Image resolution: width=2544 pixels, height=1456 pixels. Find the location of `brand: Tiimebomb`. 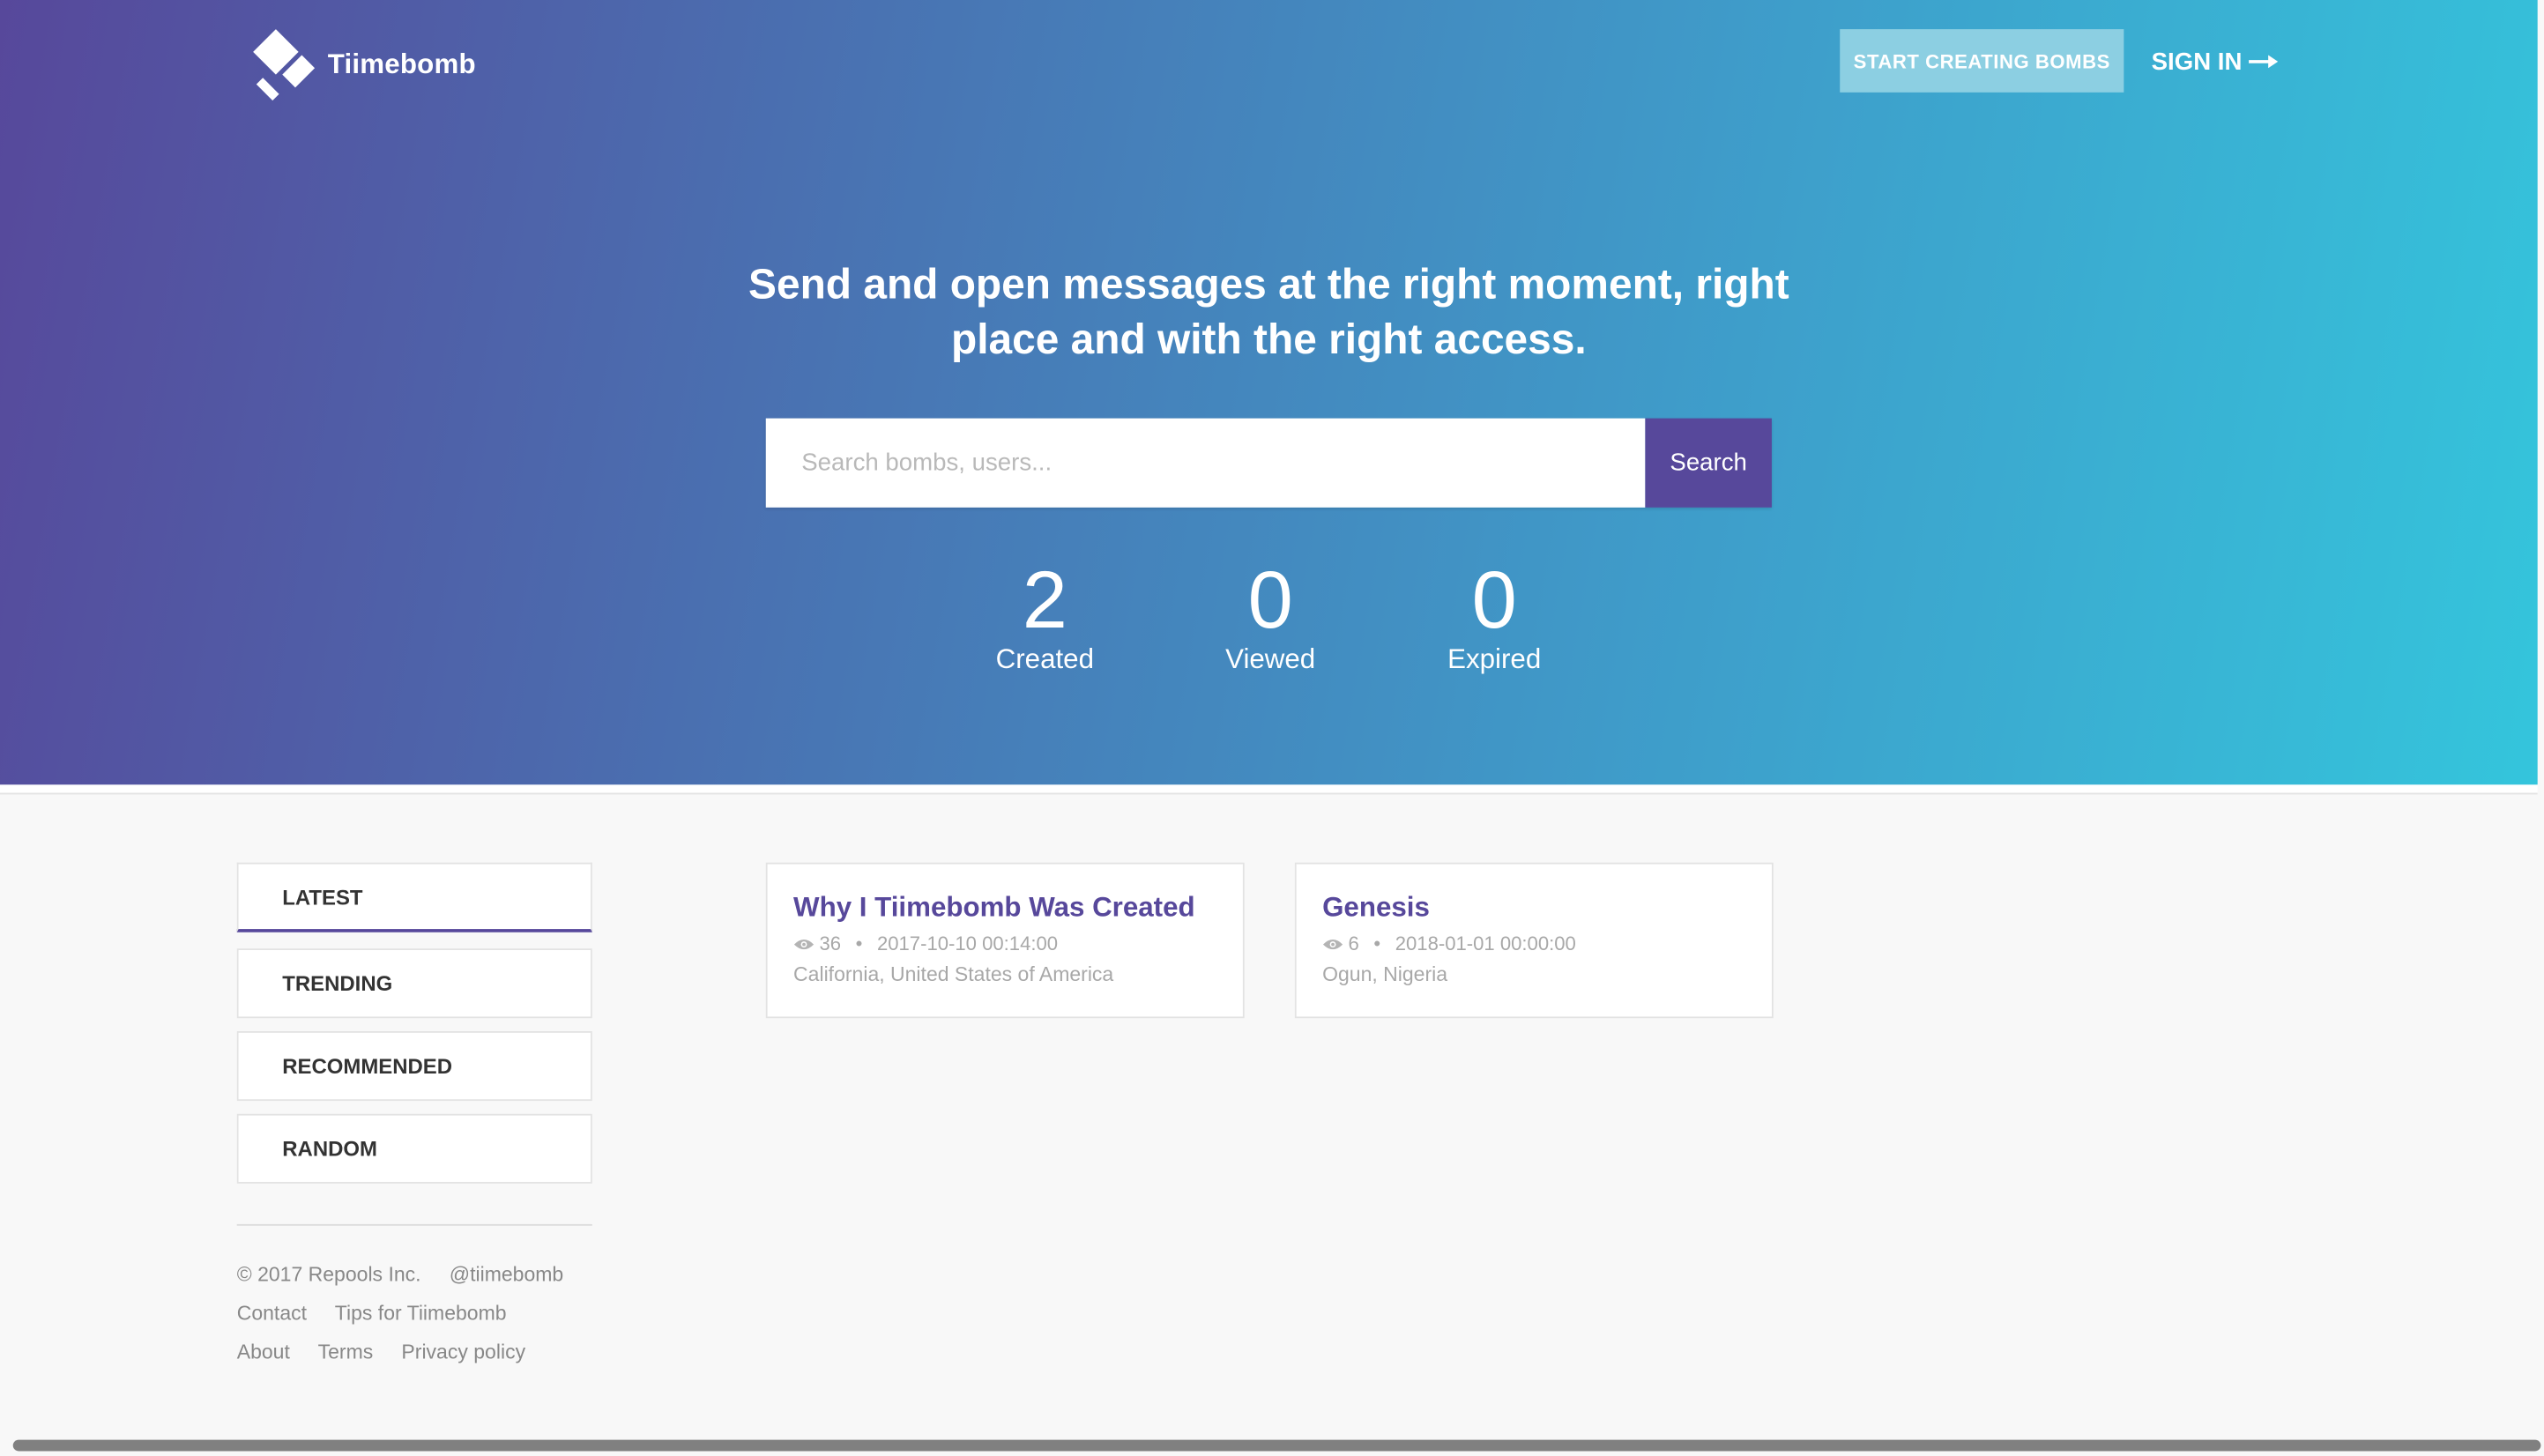

brand: Tiimebomb is located at coordinates (360, 65).